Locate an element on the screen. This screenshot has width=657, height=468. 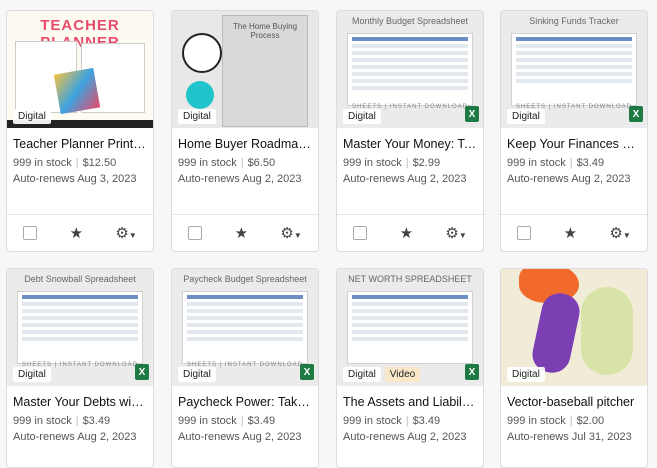
listing-thumbnail: Digital is located at coordinates (574, 327).